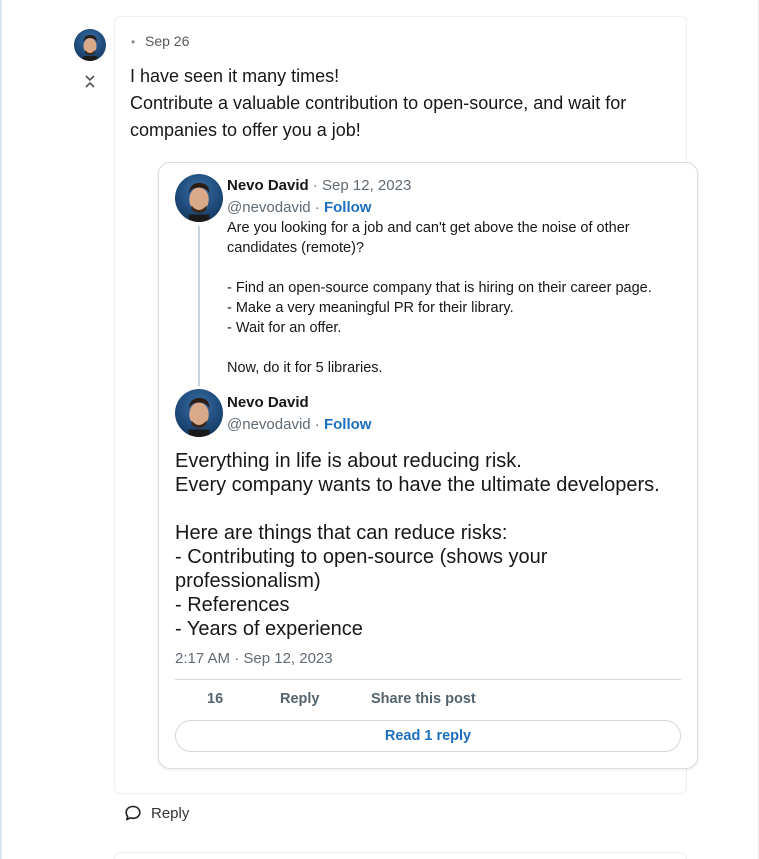  What do you see at coordinates (400, 855) in the screenshot?
I see `next-comment-card` at bounding box center [400, 855].